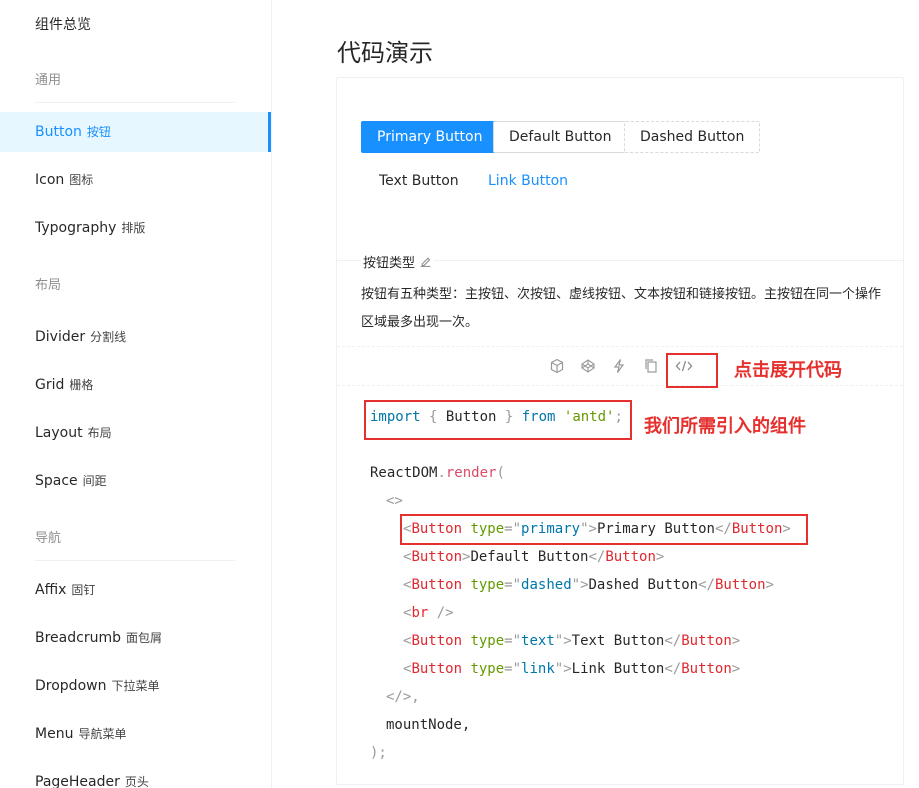  I want to click on sidebar-item-label: Space, so click(56, 481).